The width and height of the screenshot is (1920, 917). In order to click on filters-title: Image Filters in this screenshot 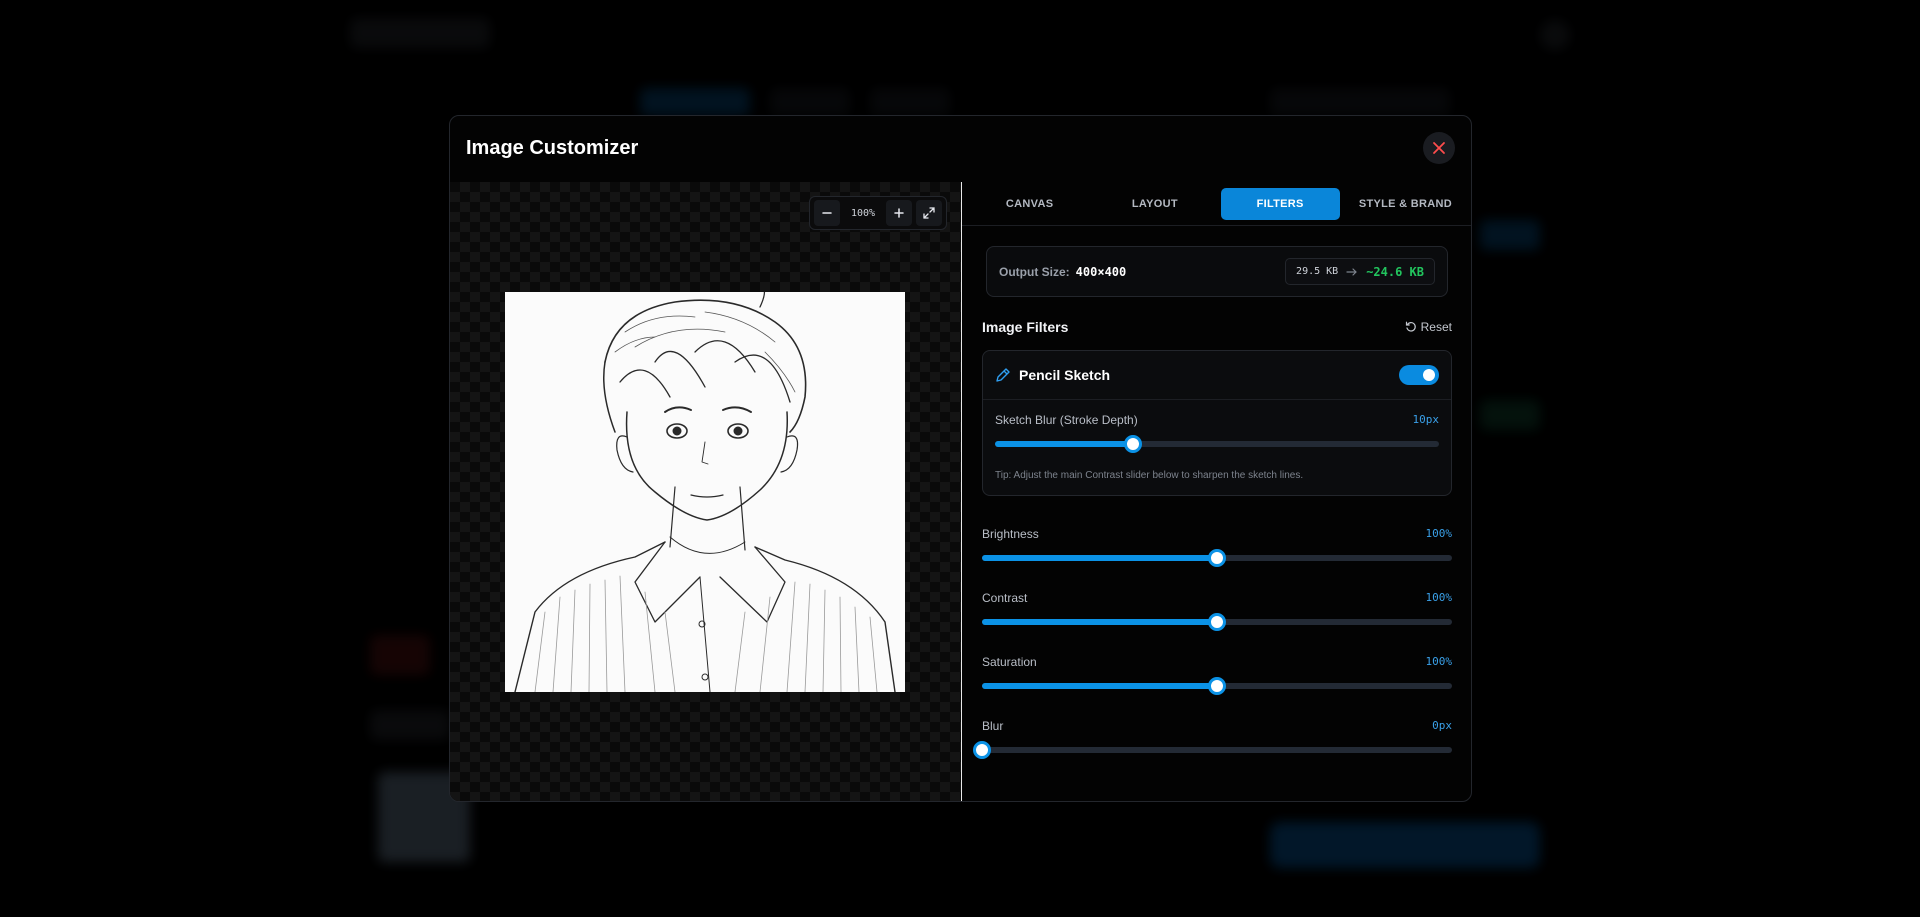, I will do `click(1025, 327)`.